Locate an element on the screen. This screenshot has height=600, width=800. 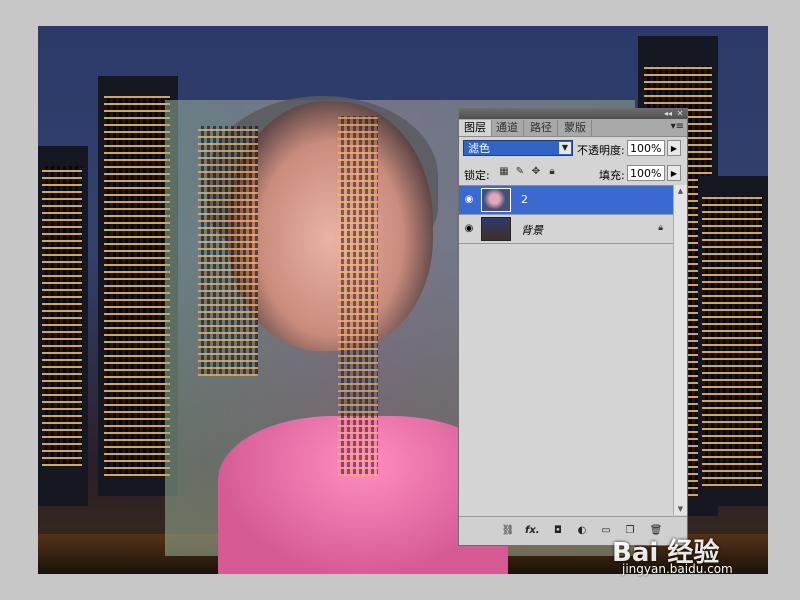
layer-list: ◉ 2 ◉ 背景 🔒︎ is located at coordinates (566, 350).